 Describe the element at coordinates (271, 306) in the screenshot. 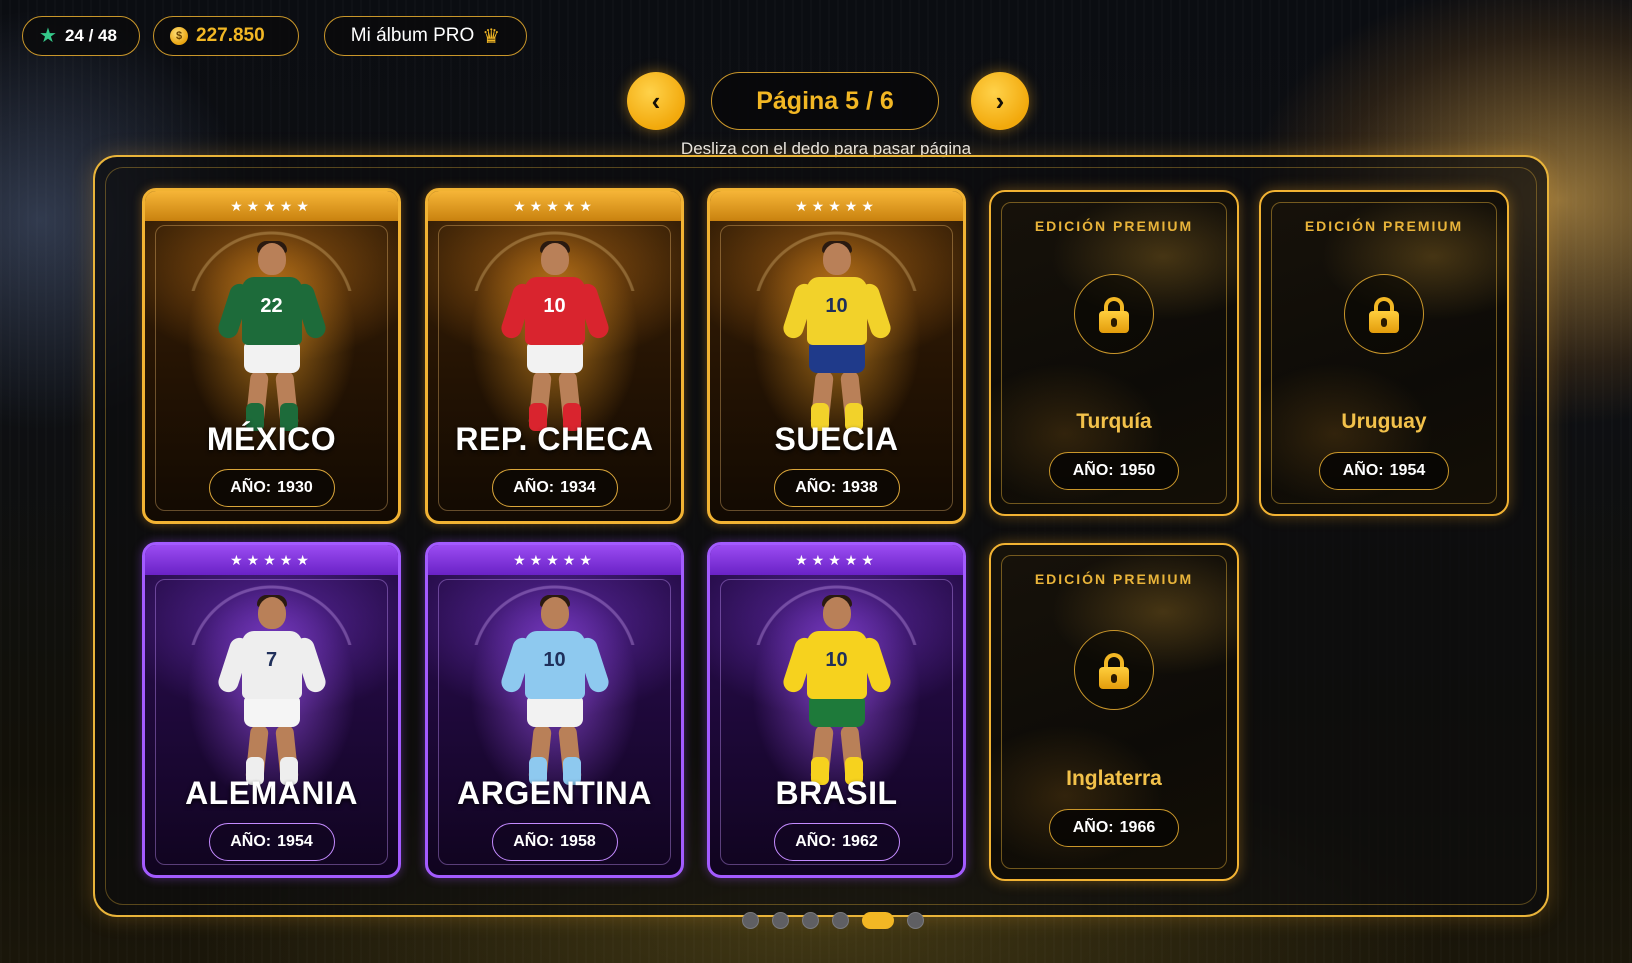

I see `jersey-number: 22` at that location.